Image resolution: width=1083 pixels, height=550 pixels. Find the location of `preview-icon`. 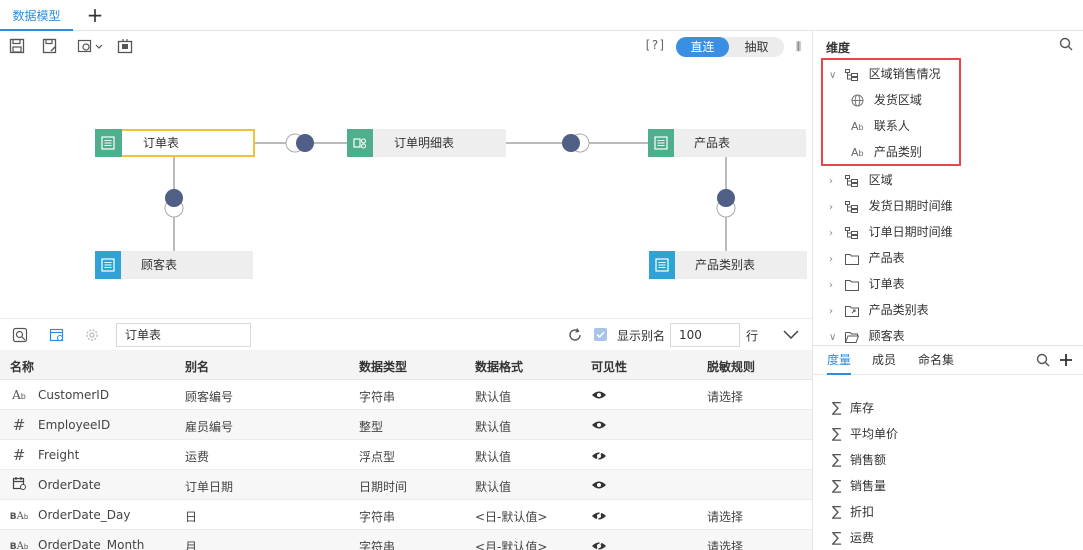

preview-icon is located at coordinates (125, 46).